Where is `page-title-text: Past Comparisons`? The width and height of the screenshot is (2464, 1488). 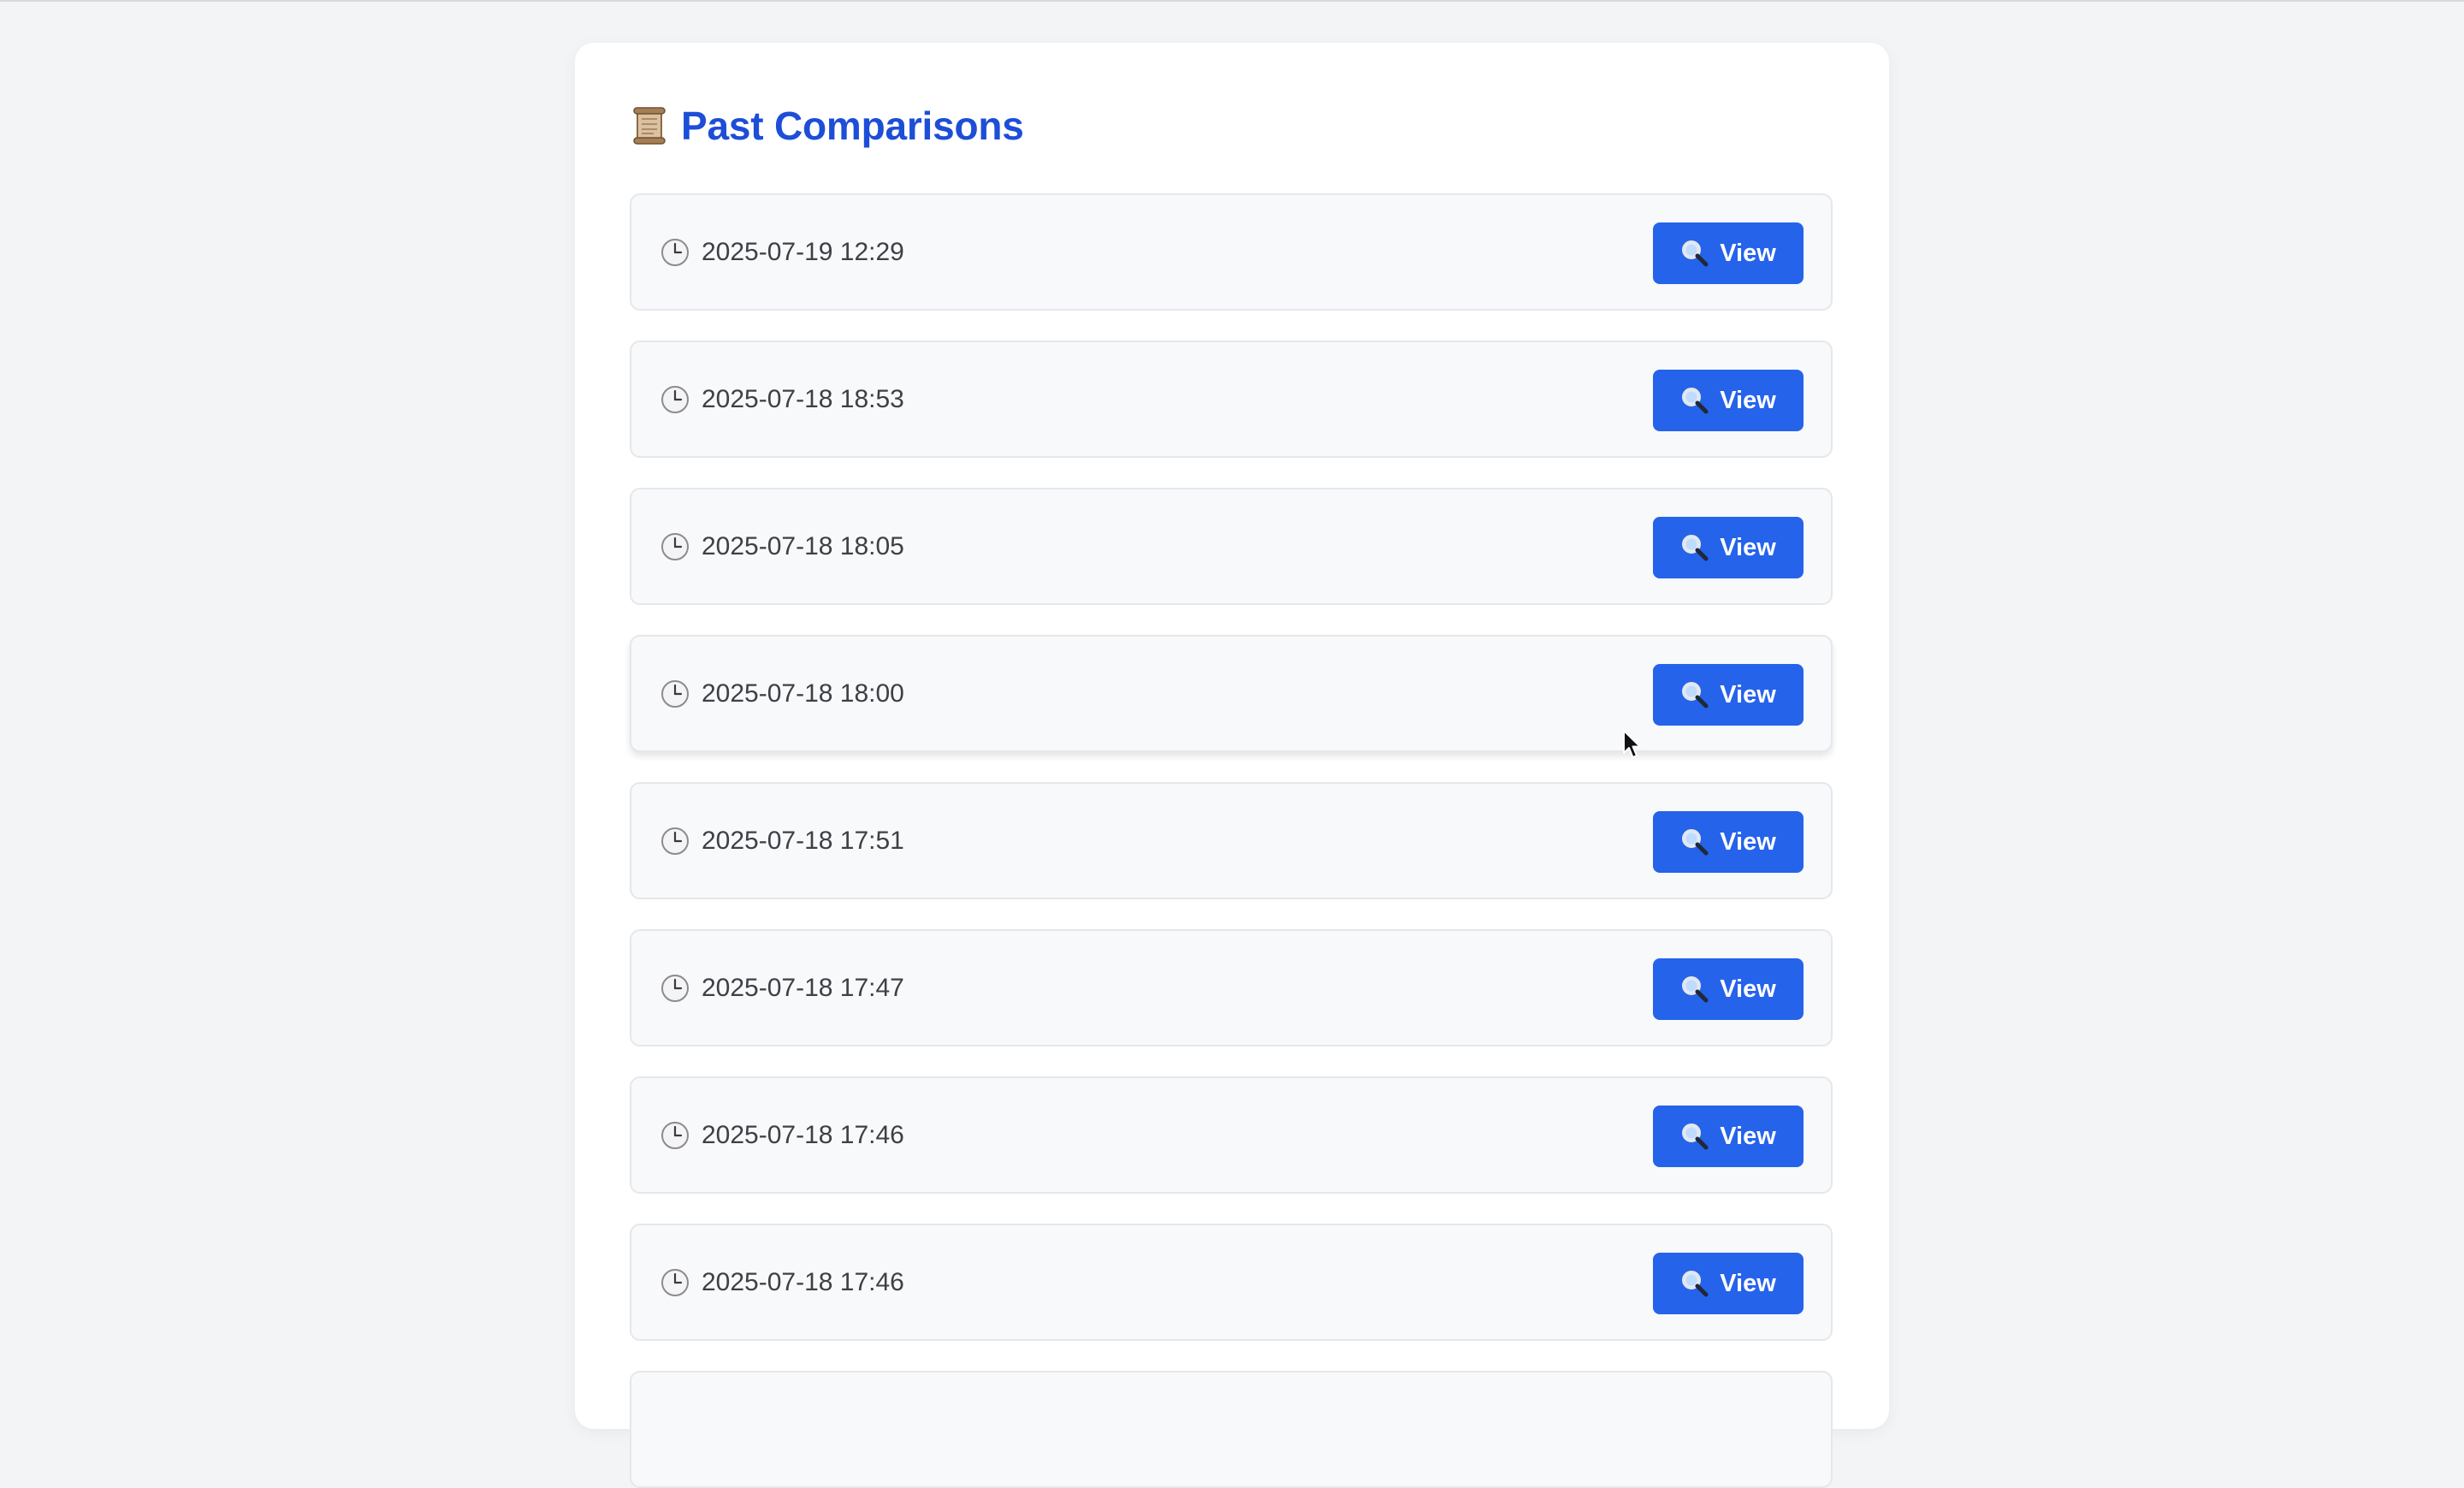
page-title-text: Past Comparisons is located at coordinates (852, 126).